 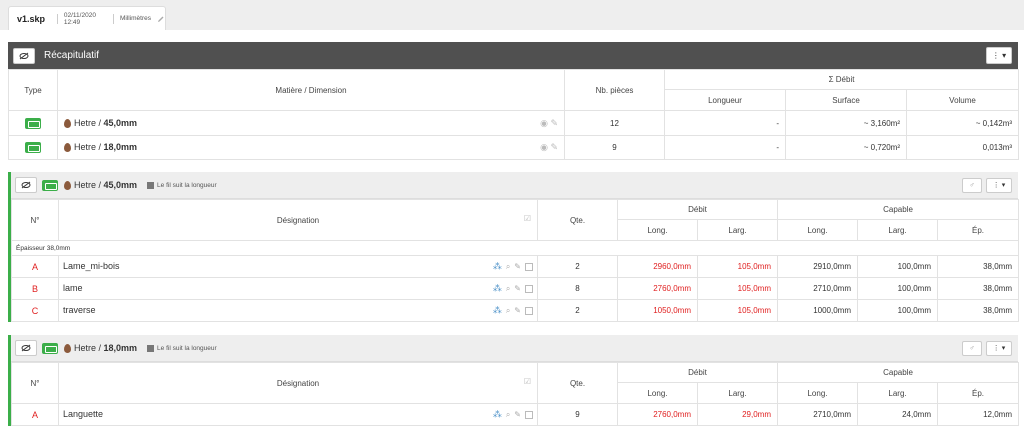 What do you see at coordinates (79, 18) in the screenshot?
I see `file-date: 02/11/2020 12:49` at bounding box center [79, 18].